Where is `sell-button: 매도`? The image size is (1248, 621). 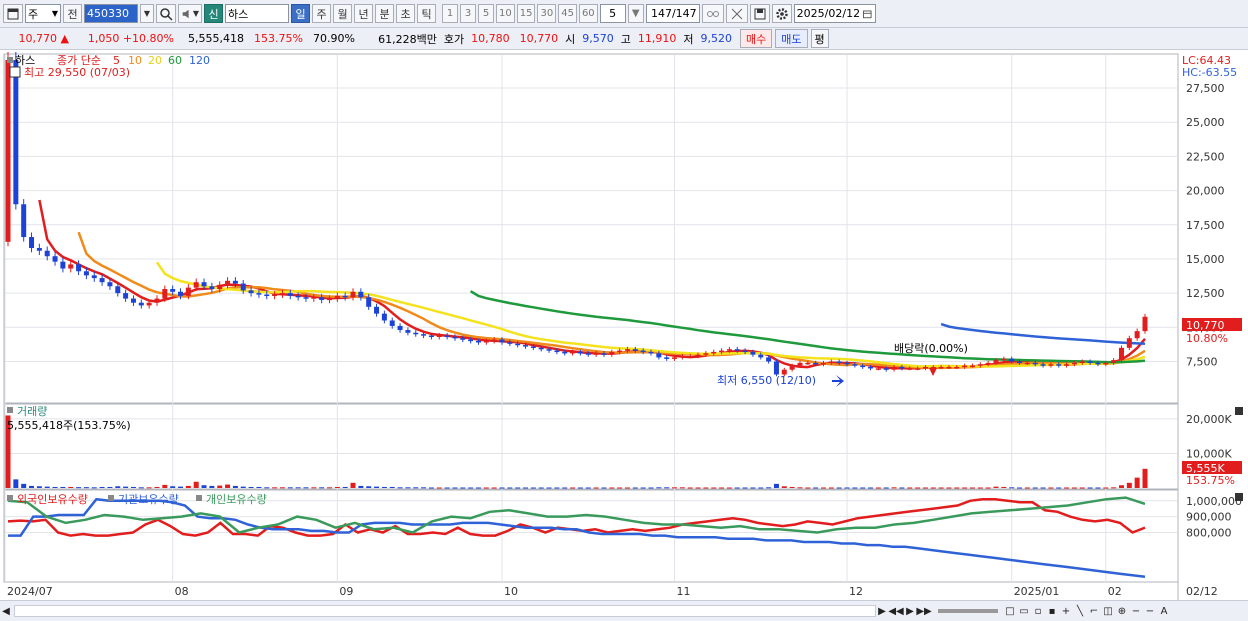
sell-button: 매도 is located at coordinates (791, 38).